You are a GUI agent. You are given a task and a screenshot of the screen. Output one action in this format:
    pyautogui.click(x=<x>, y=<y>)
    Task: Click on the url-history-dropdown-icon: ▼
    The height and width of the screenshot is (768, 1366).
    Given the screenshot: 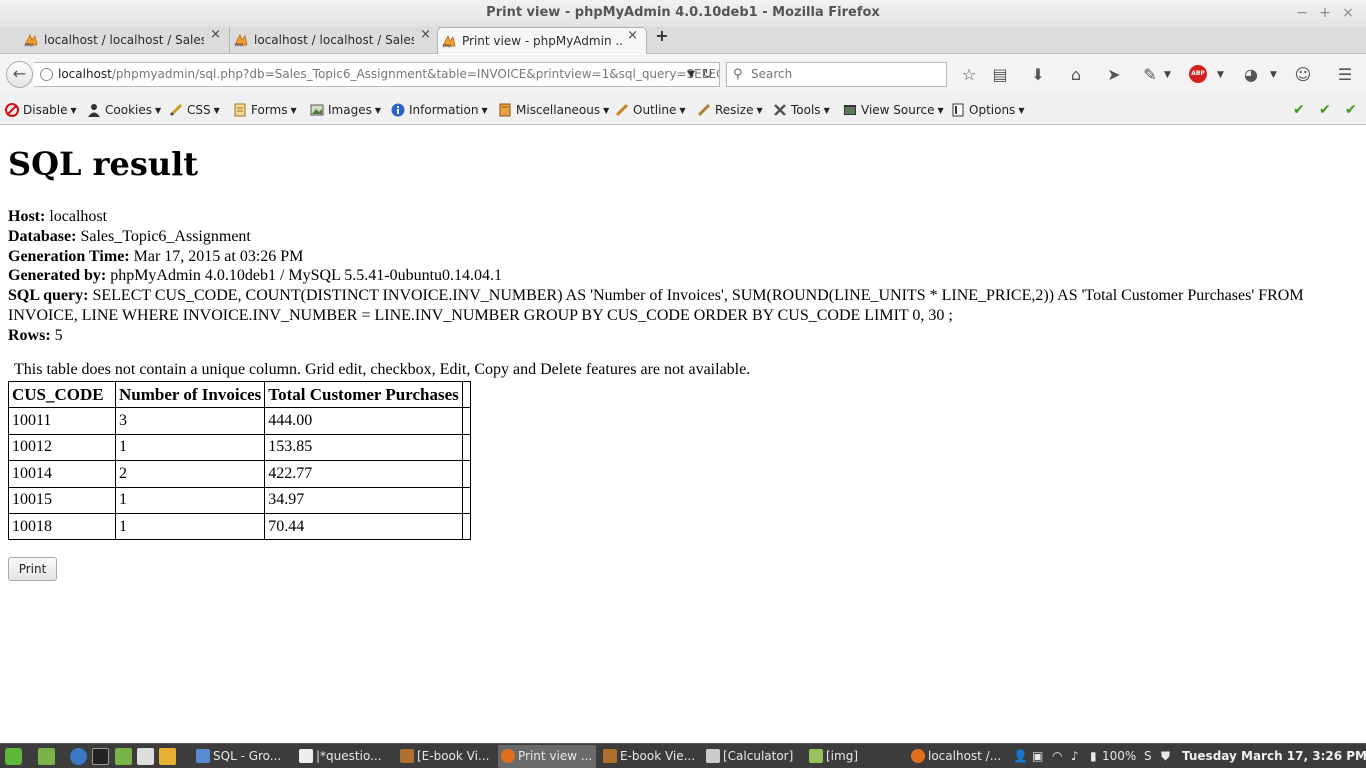 What is the action you would take?
    pyautogui.click(x=691, y=74)
    